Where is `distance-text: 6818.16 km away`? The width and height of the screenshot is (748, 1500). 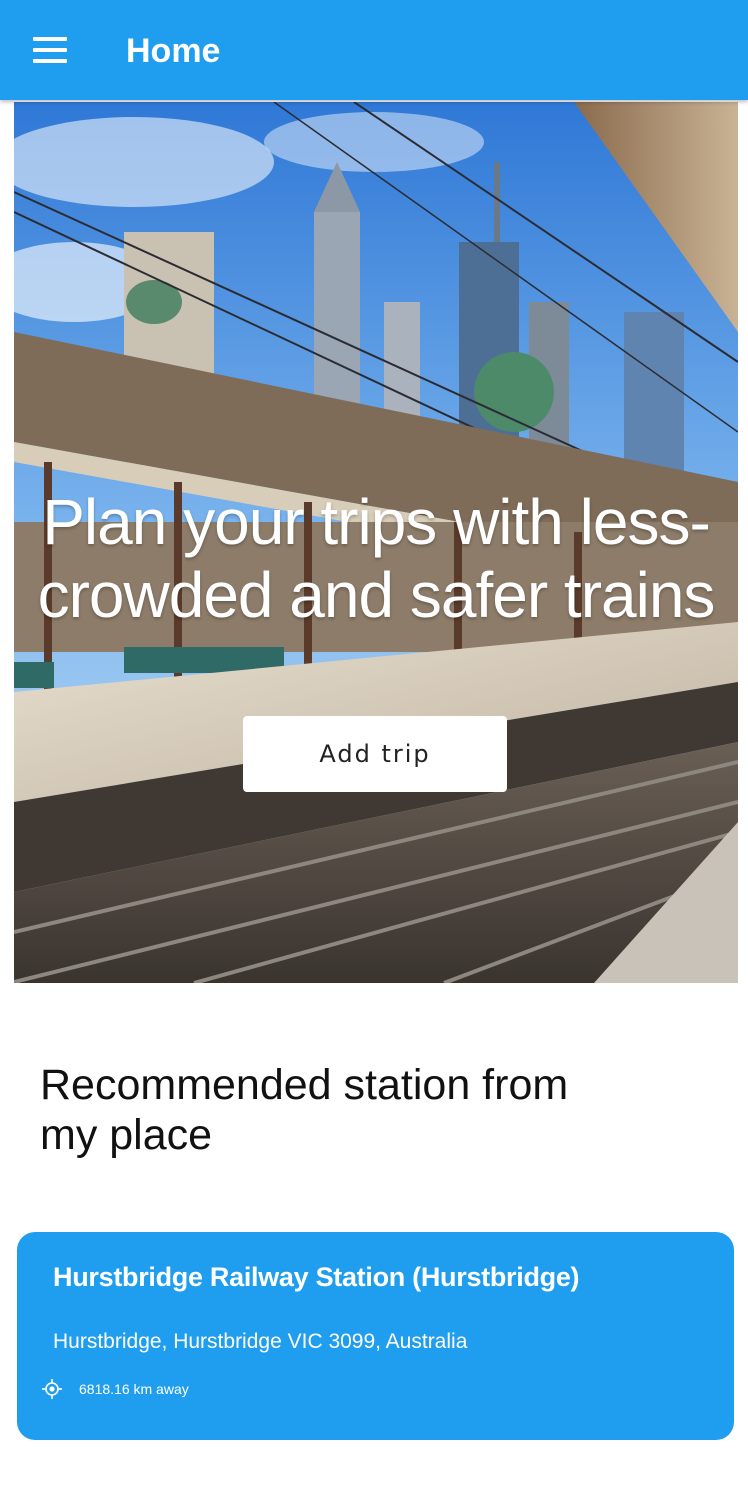
distance-text: 6818.16 km away is located at coordinates (134, 1389).